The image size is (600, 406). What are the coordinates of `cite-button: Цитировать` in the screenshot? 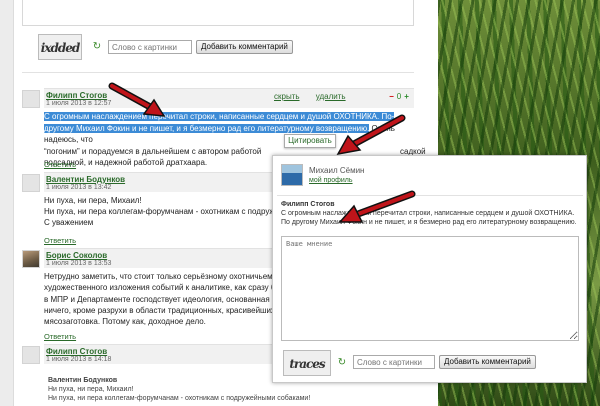 It's located at (310, 141).